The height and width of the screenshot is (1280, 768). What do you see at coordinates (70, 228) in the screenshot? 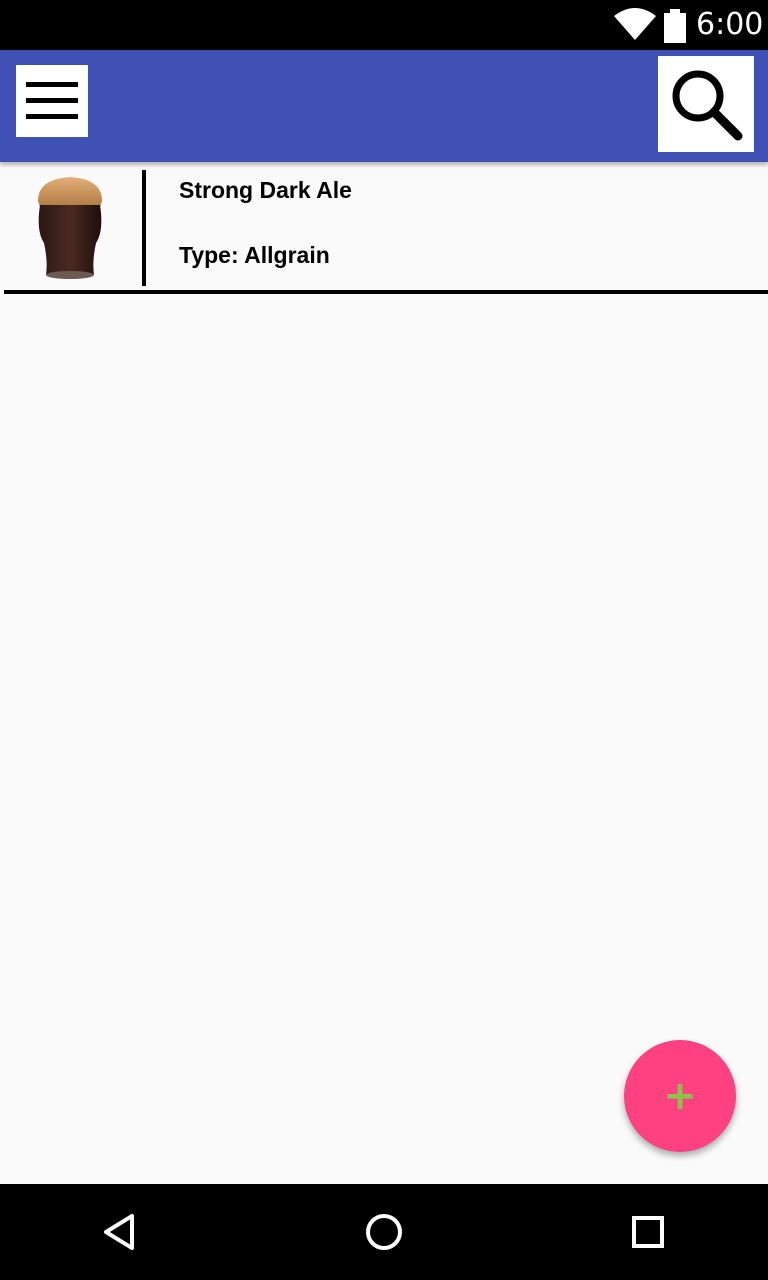
I see `dark-ale-glass-image` at bounding box center [70, 228].